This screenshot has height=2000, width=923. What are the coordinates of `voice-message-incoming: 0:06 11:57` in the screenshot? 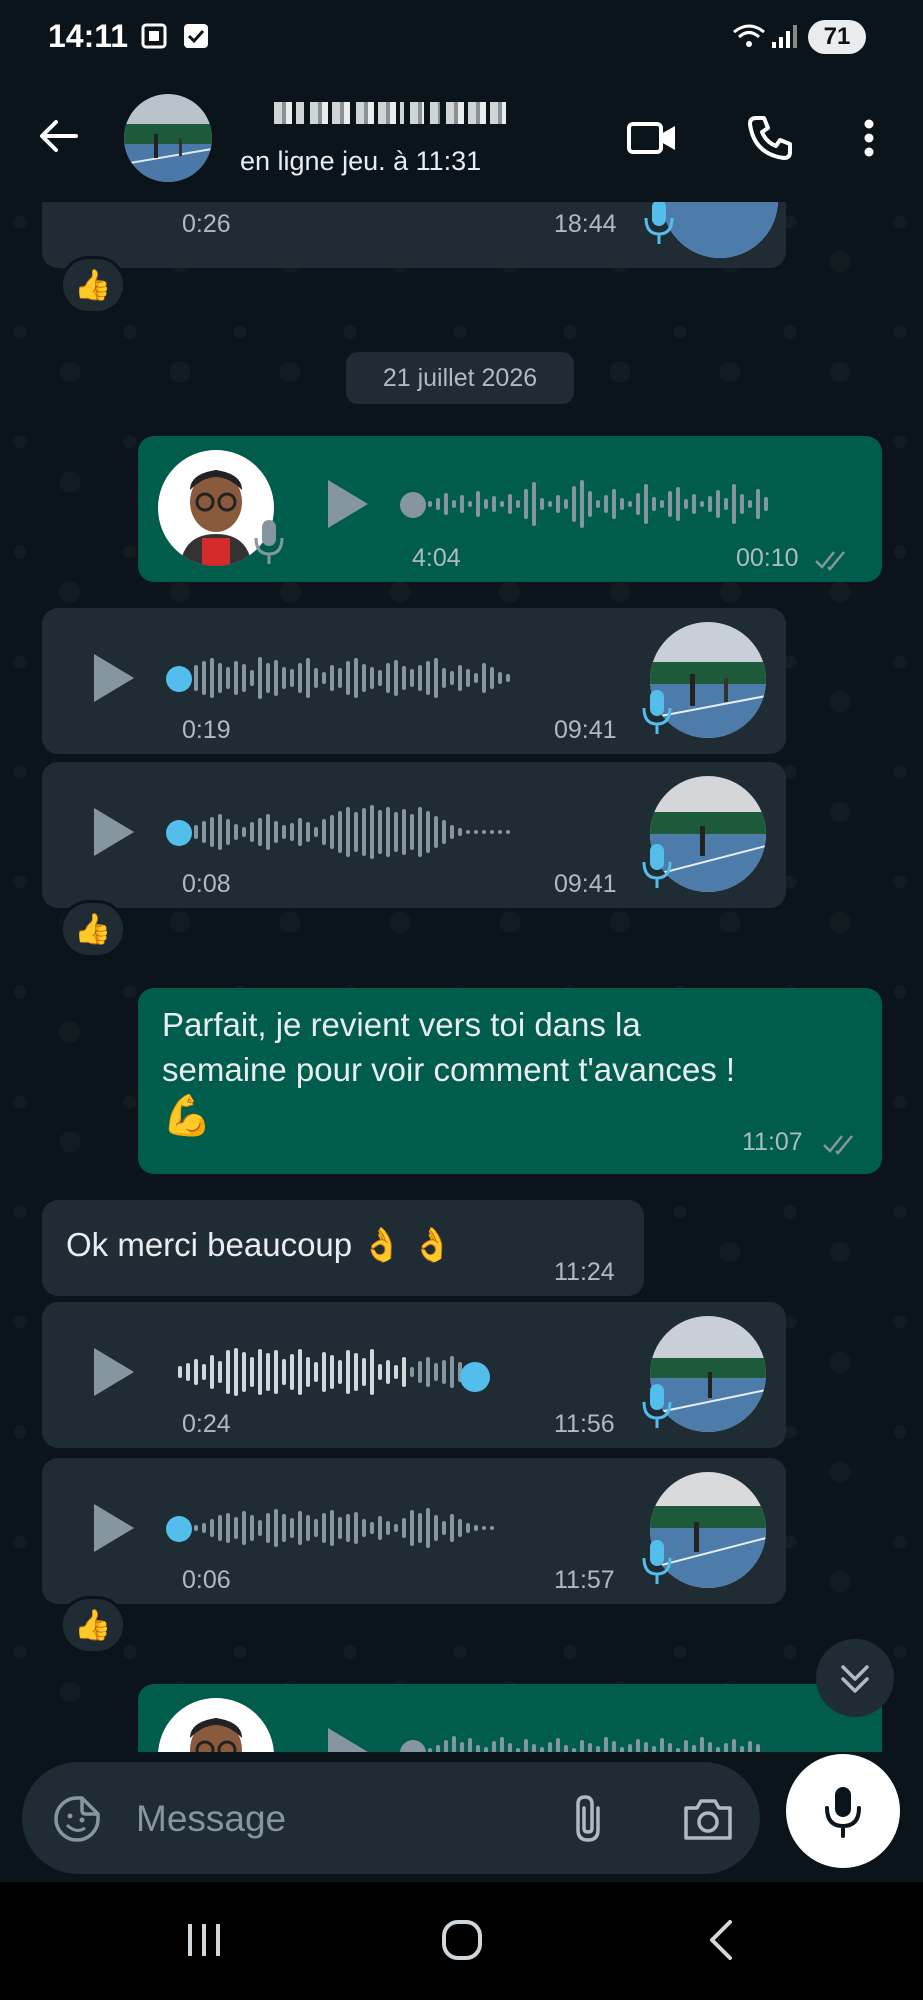 It's located at (414, 1531).